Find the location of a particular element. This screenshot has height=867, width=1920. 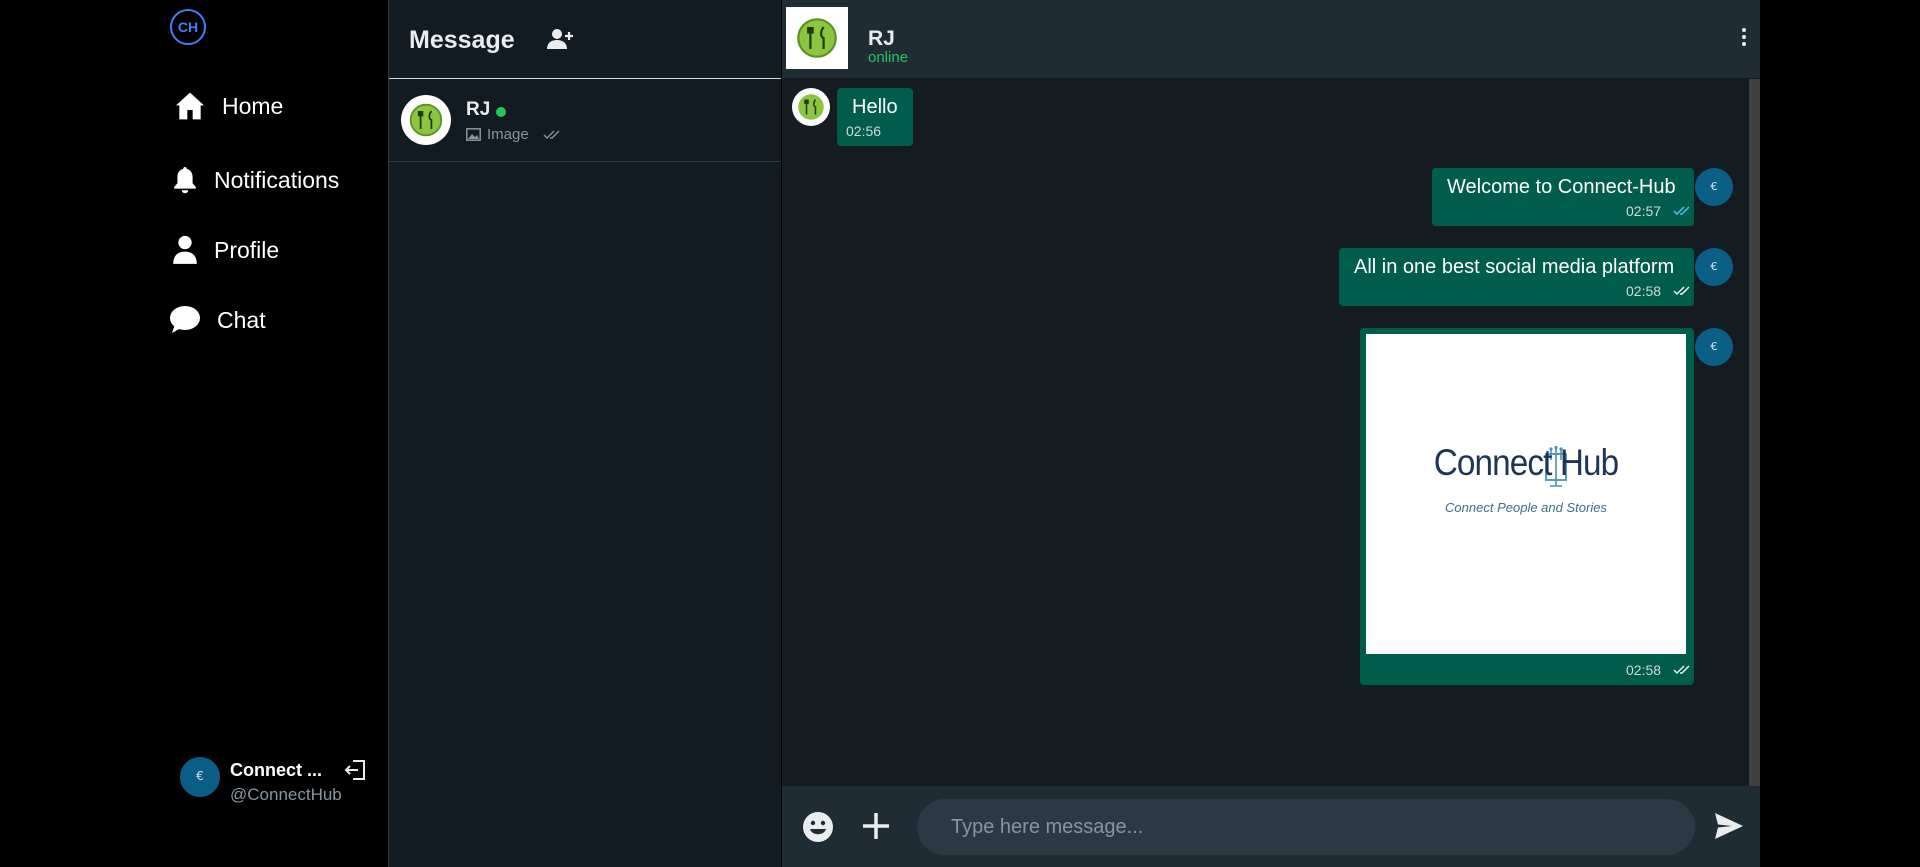

image-brand-subtitle: Connect People and Stories is located at coordinates (1526, 507).